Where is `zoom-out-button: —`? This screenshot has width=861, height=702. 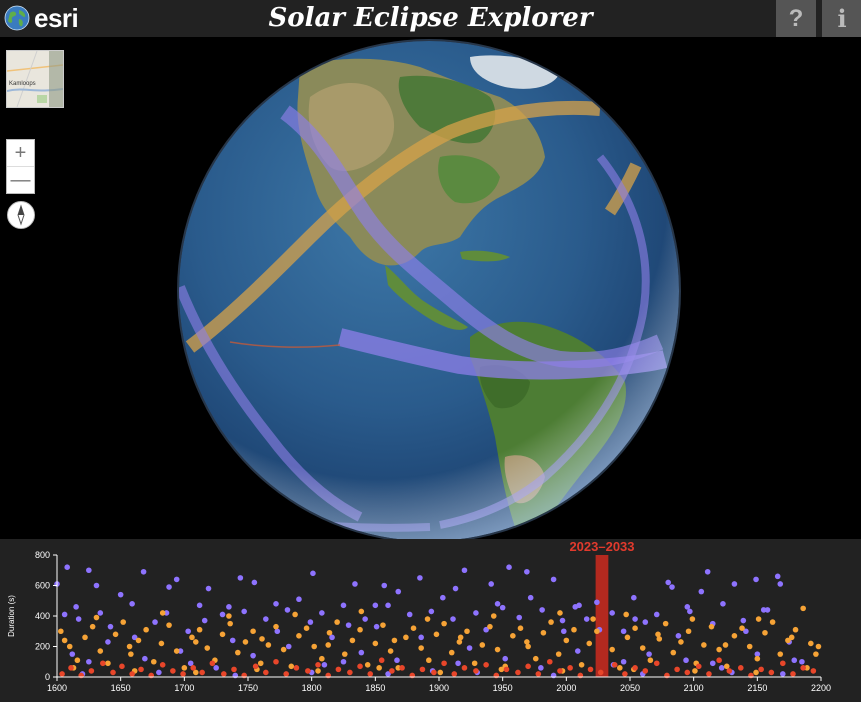
zoom-out-button: — is located at coordinates (20, 179).